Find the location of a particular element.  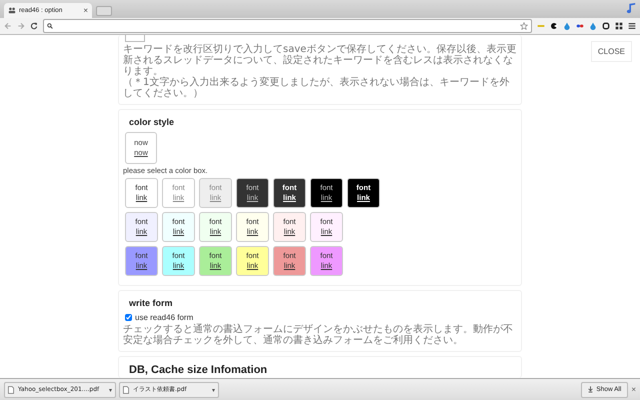

checkbox is located at coordinates (128, 317).